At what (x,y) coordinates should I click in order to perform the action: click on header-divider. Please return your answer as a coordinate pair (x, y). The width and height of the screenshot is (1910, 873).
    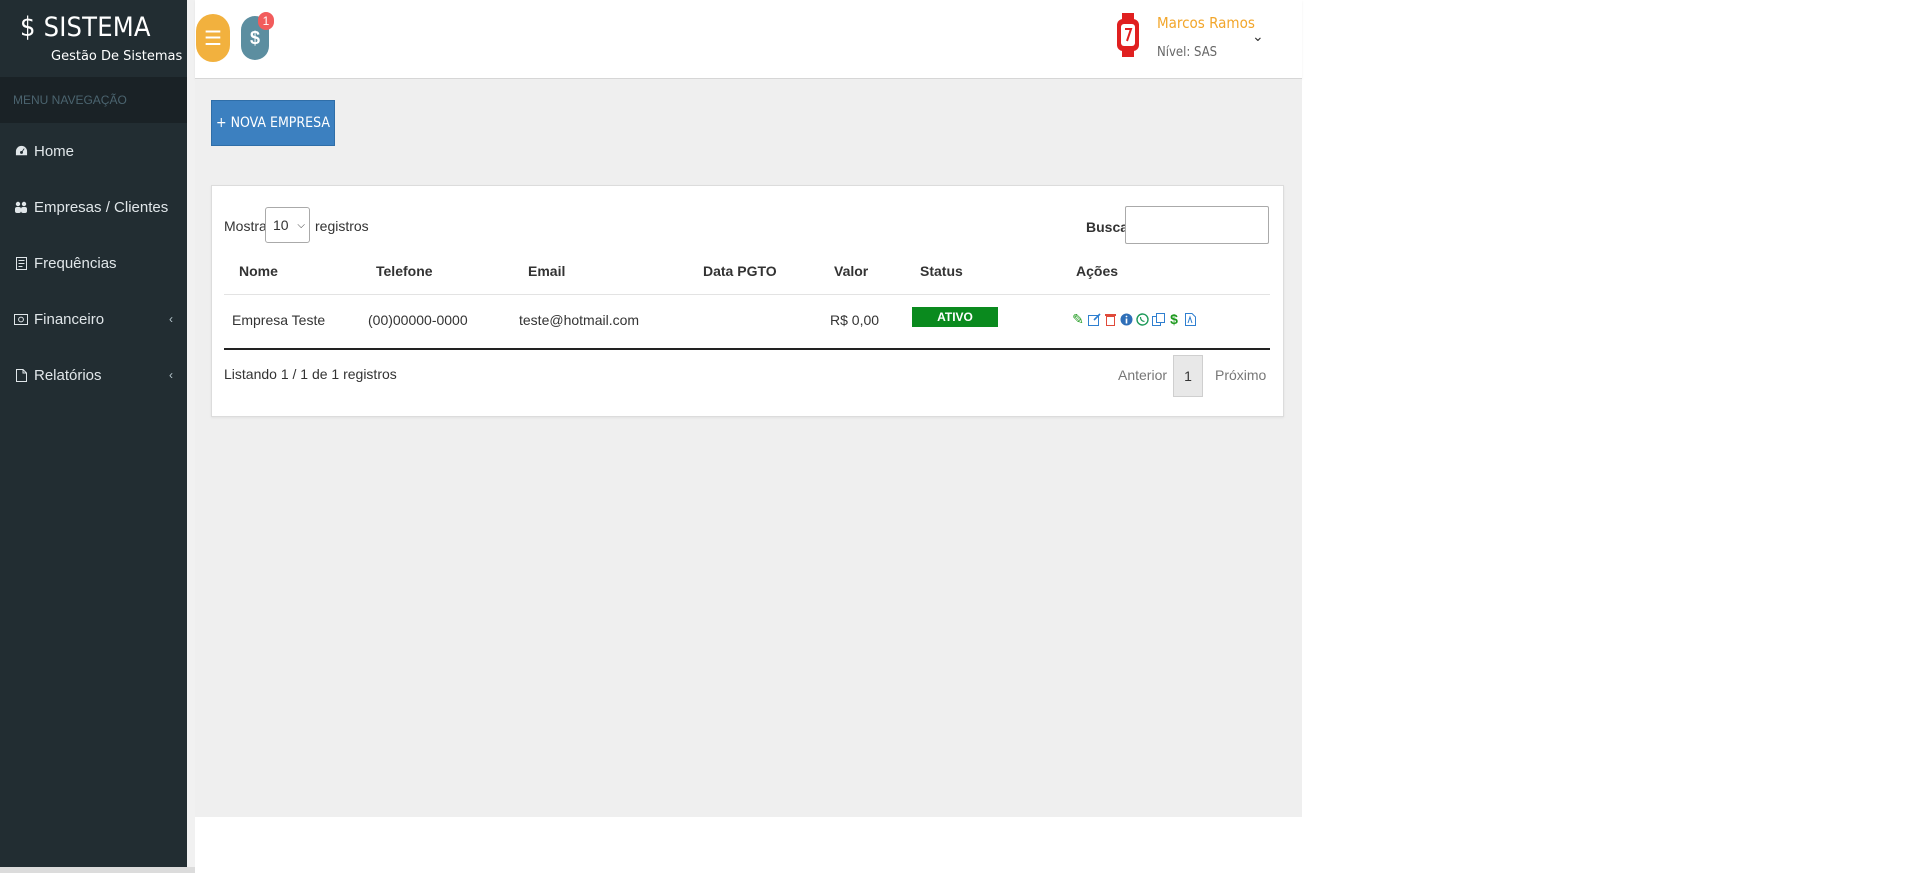
    Looking at the image, I should click on (747, 294).